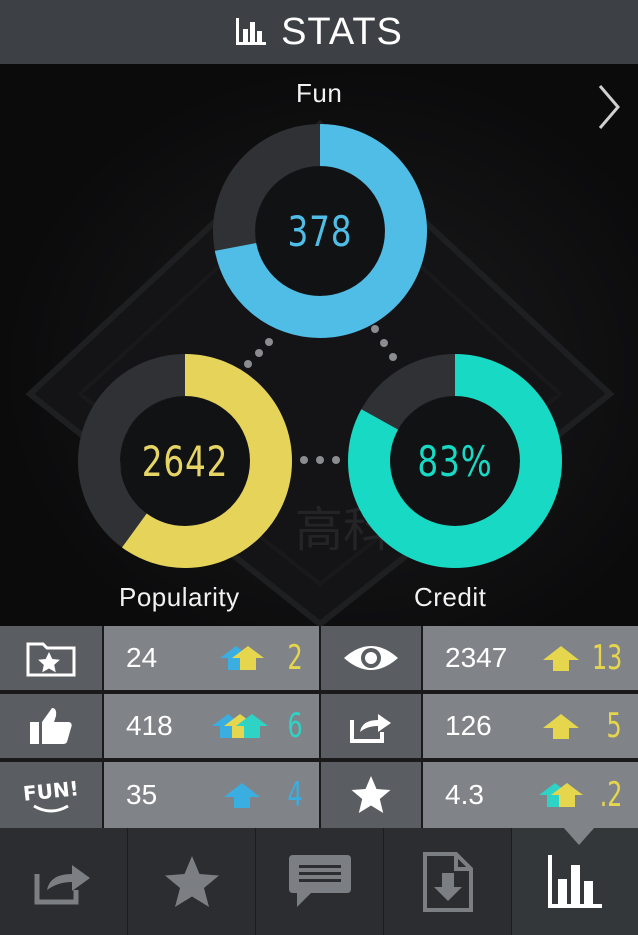 The height and width of the screenshot is (935, 638). I want to click on folder-star-icon, so click(51, 659).